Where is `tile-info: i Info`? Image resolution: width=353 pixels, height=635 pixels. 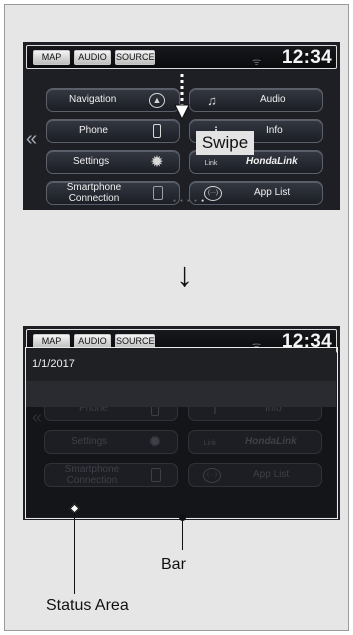
tile-info: i Info is located at coordinates (255, 414).